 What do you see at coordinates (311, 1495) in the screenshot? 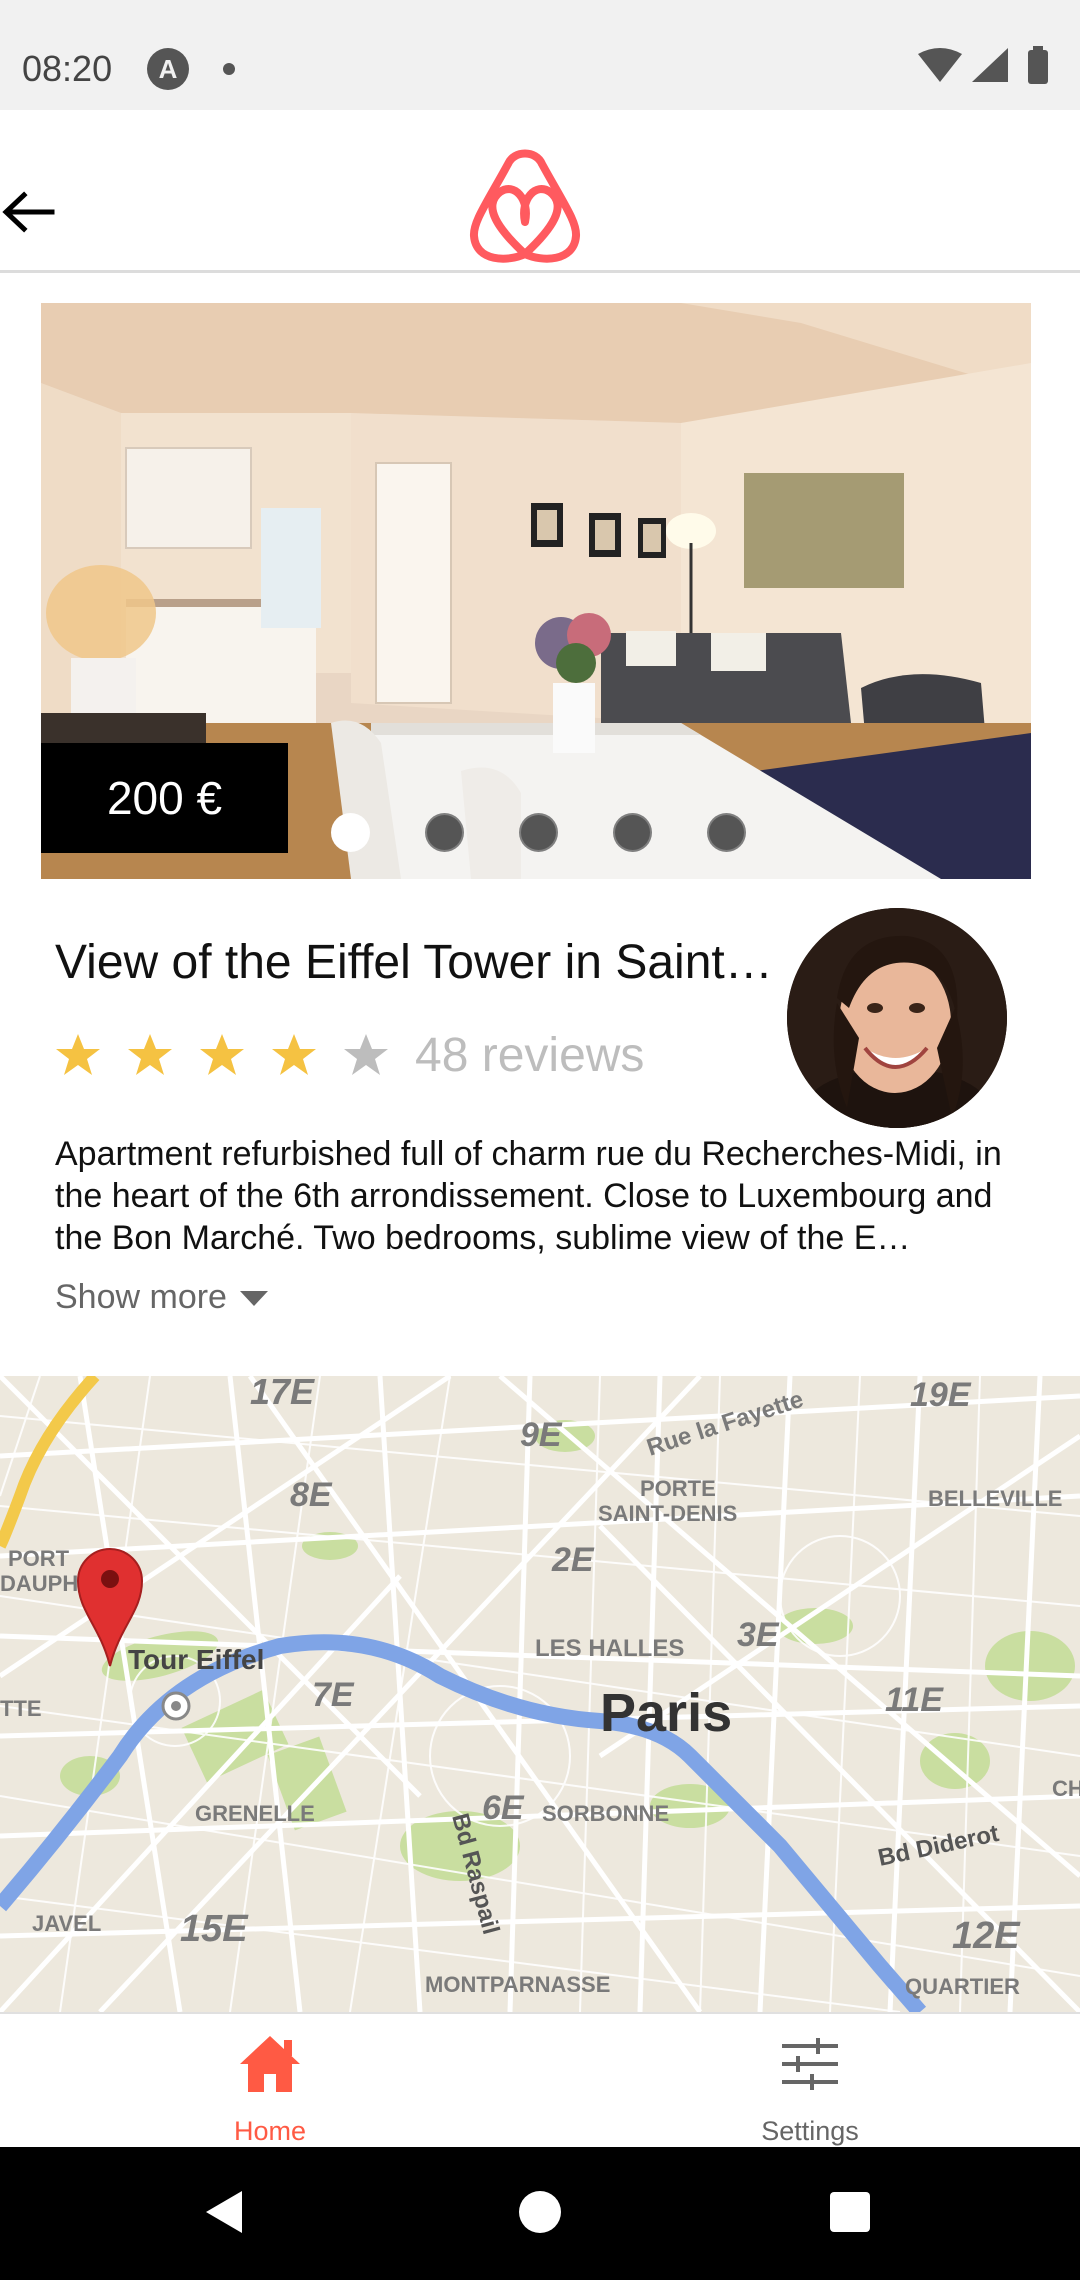
I see `map-label-8e: 8E` at bounding box center [311, 1495].